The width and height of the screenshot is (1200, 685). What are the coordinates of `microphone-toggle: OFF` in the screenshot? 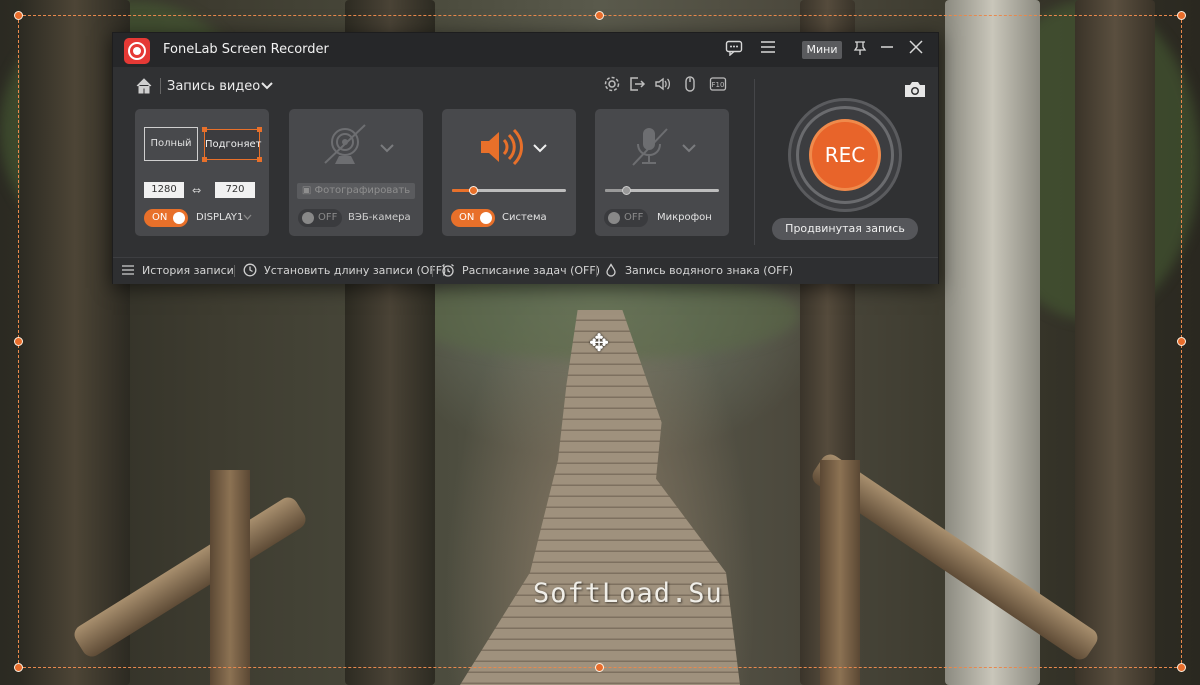 It's located at (626, 218).